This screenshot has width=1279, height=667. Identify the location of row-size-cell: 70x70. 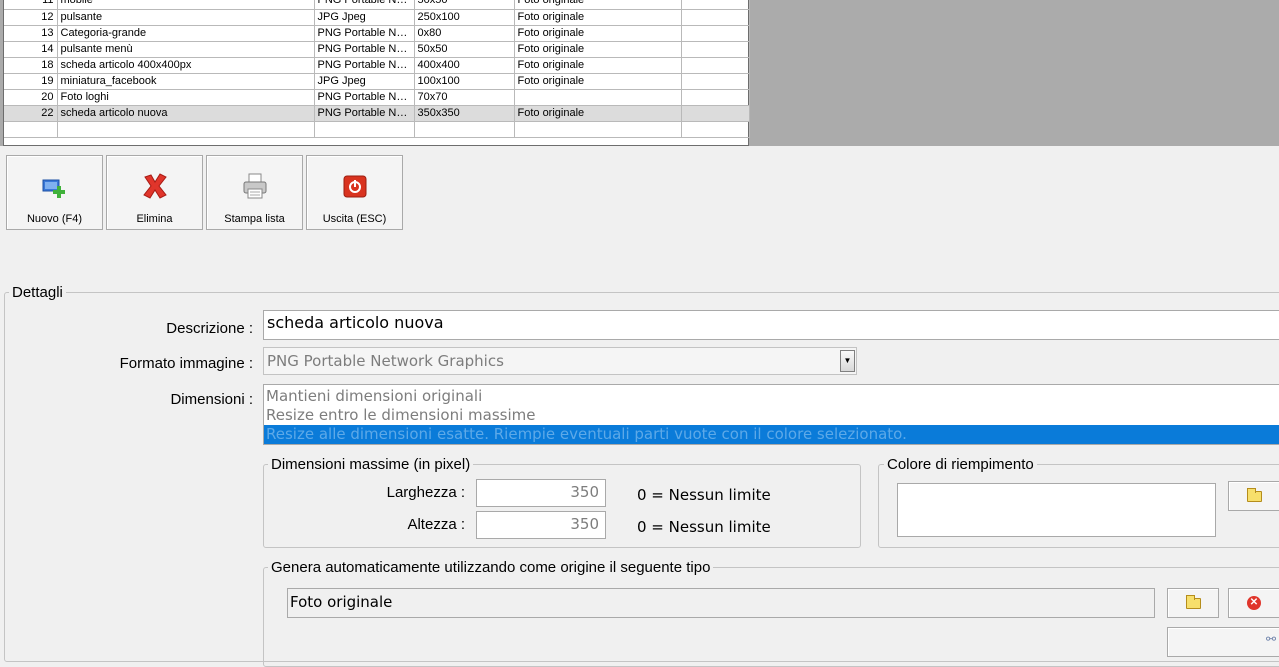
(464, 97).